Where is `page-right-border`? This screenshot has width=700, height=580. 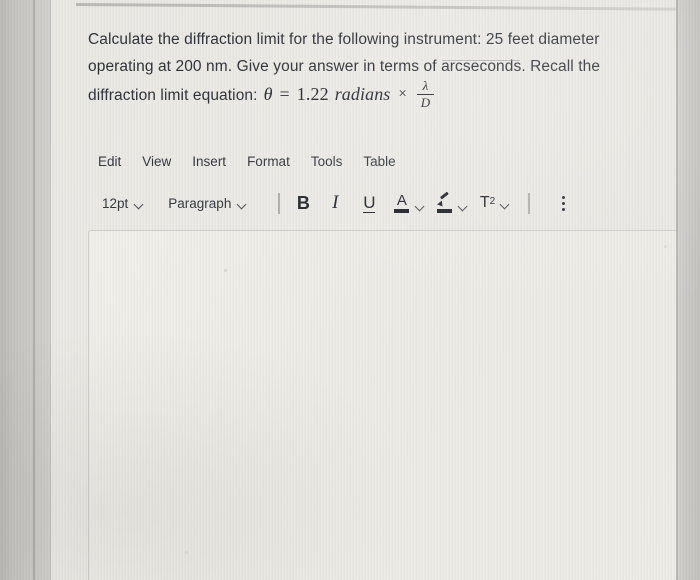 page-right-border is located at coordinates (677, 290).